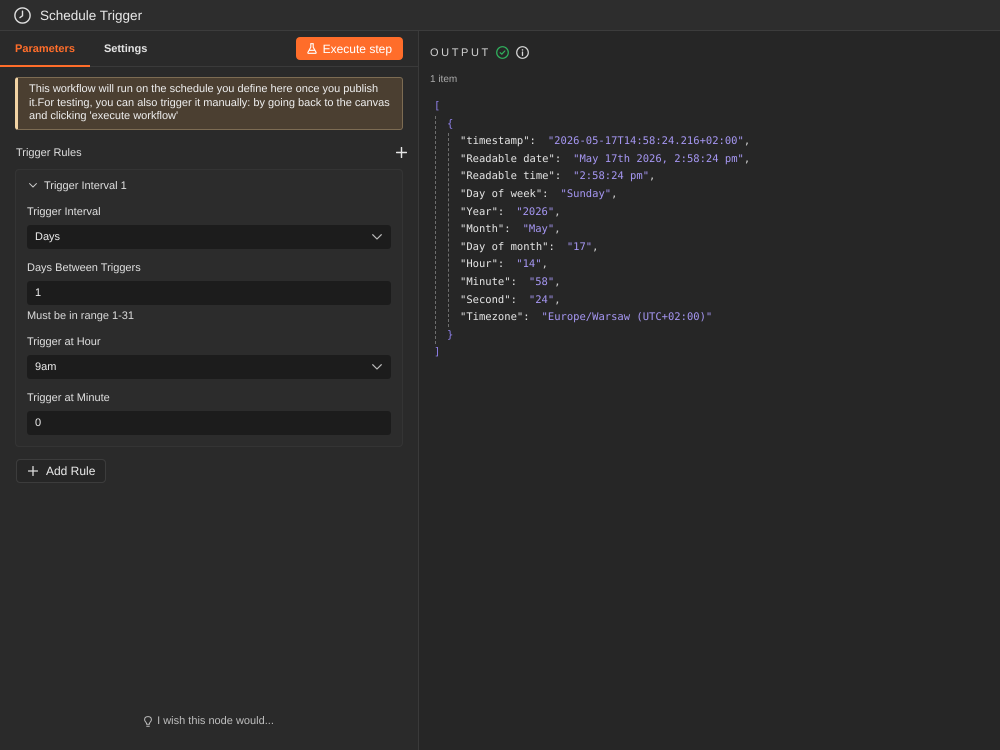 Image resolution: width=1000 pixels, height=750 pixels. What do you see at coordinates (627, 318) in the screenshot?
I see `json-value: "Europe/Warsaw (UTC+02:00)"` at bounding box center [627, 318].